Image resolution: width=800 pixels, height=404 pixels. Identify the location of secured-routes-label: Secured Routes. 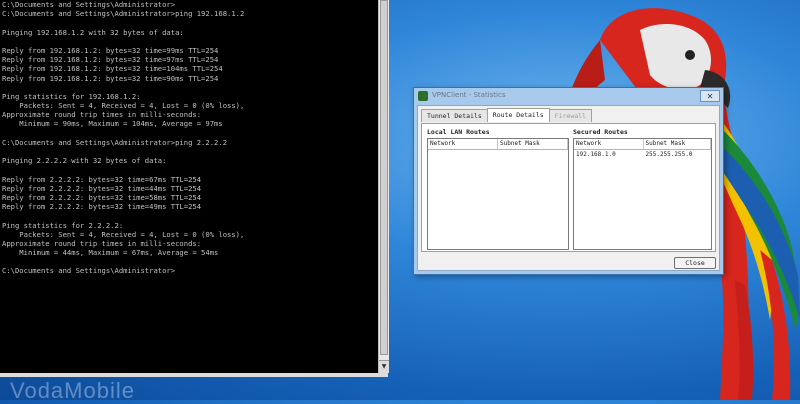
(600, 132).